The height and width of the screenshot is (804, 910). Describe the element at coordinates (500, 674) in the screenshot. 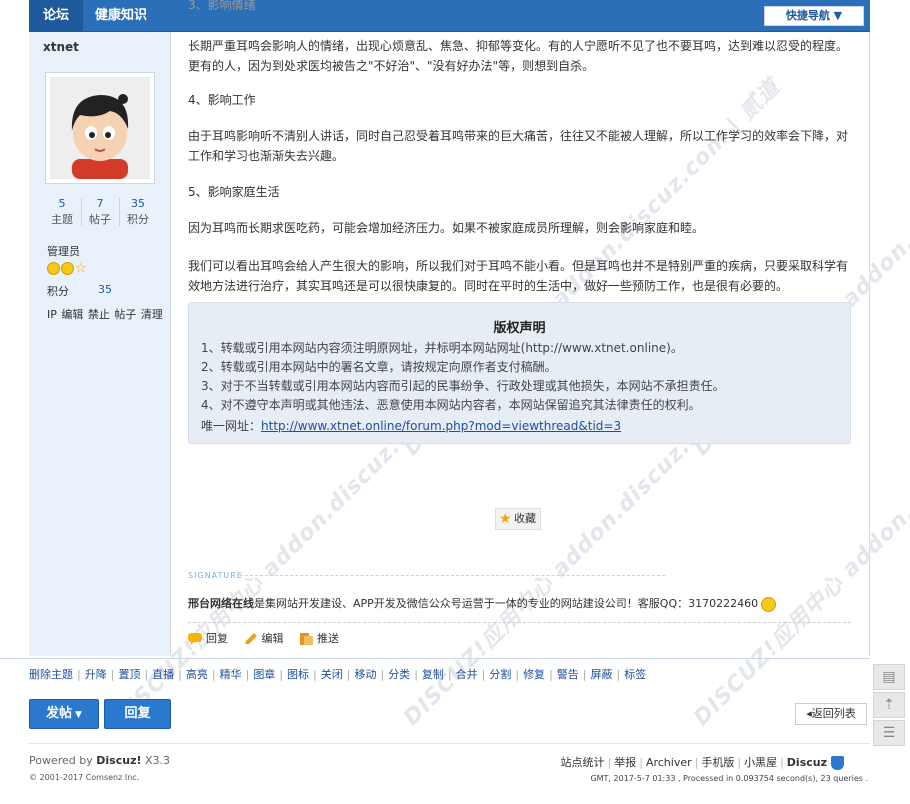

I see `mod-tool-link: 分割` at that location.